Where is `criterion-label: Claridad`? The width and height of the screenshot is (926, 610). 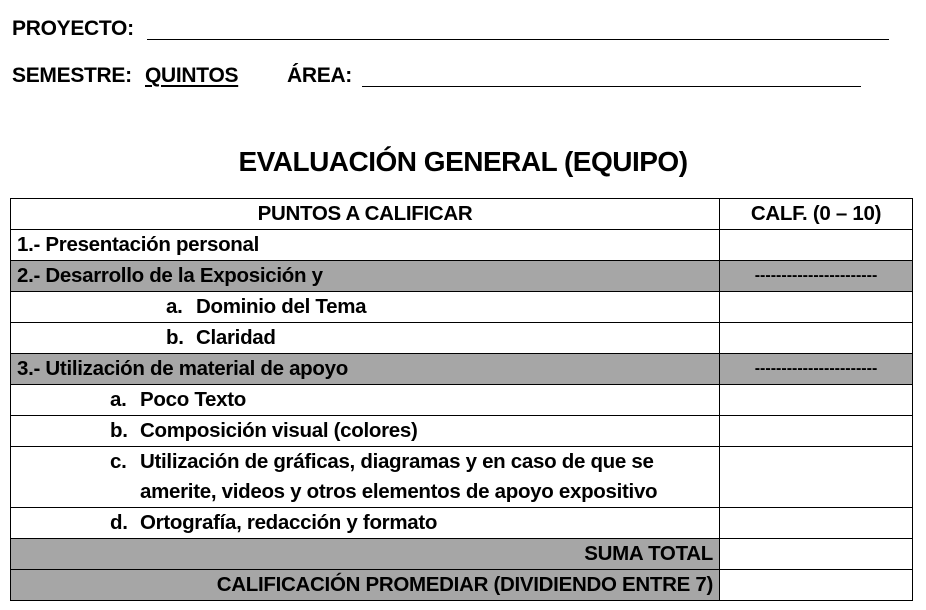 criterion-label: Claridad is located at coordinates (236, 337).